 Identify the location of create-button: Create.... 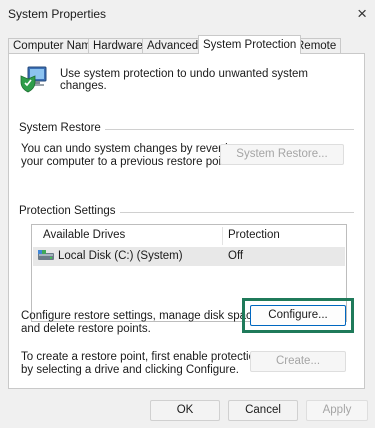
(298, 361).